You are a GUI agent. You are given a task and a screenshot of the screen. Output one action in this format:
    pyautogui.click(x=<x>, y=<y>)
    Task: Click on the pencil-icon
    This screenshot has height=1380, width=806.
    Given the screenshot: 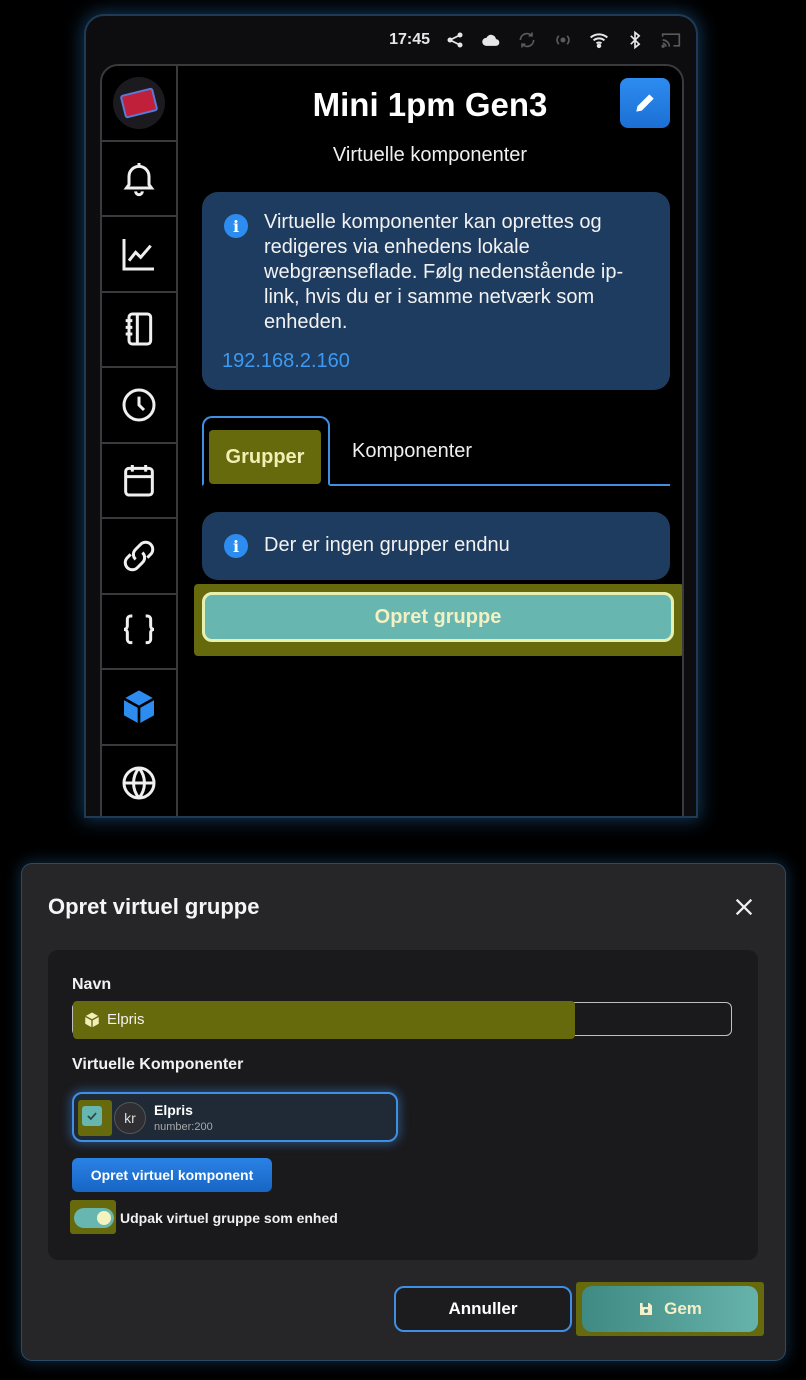 What is the action you would take?
    pyautogui.click(x=645, y=103)
    